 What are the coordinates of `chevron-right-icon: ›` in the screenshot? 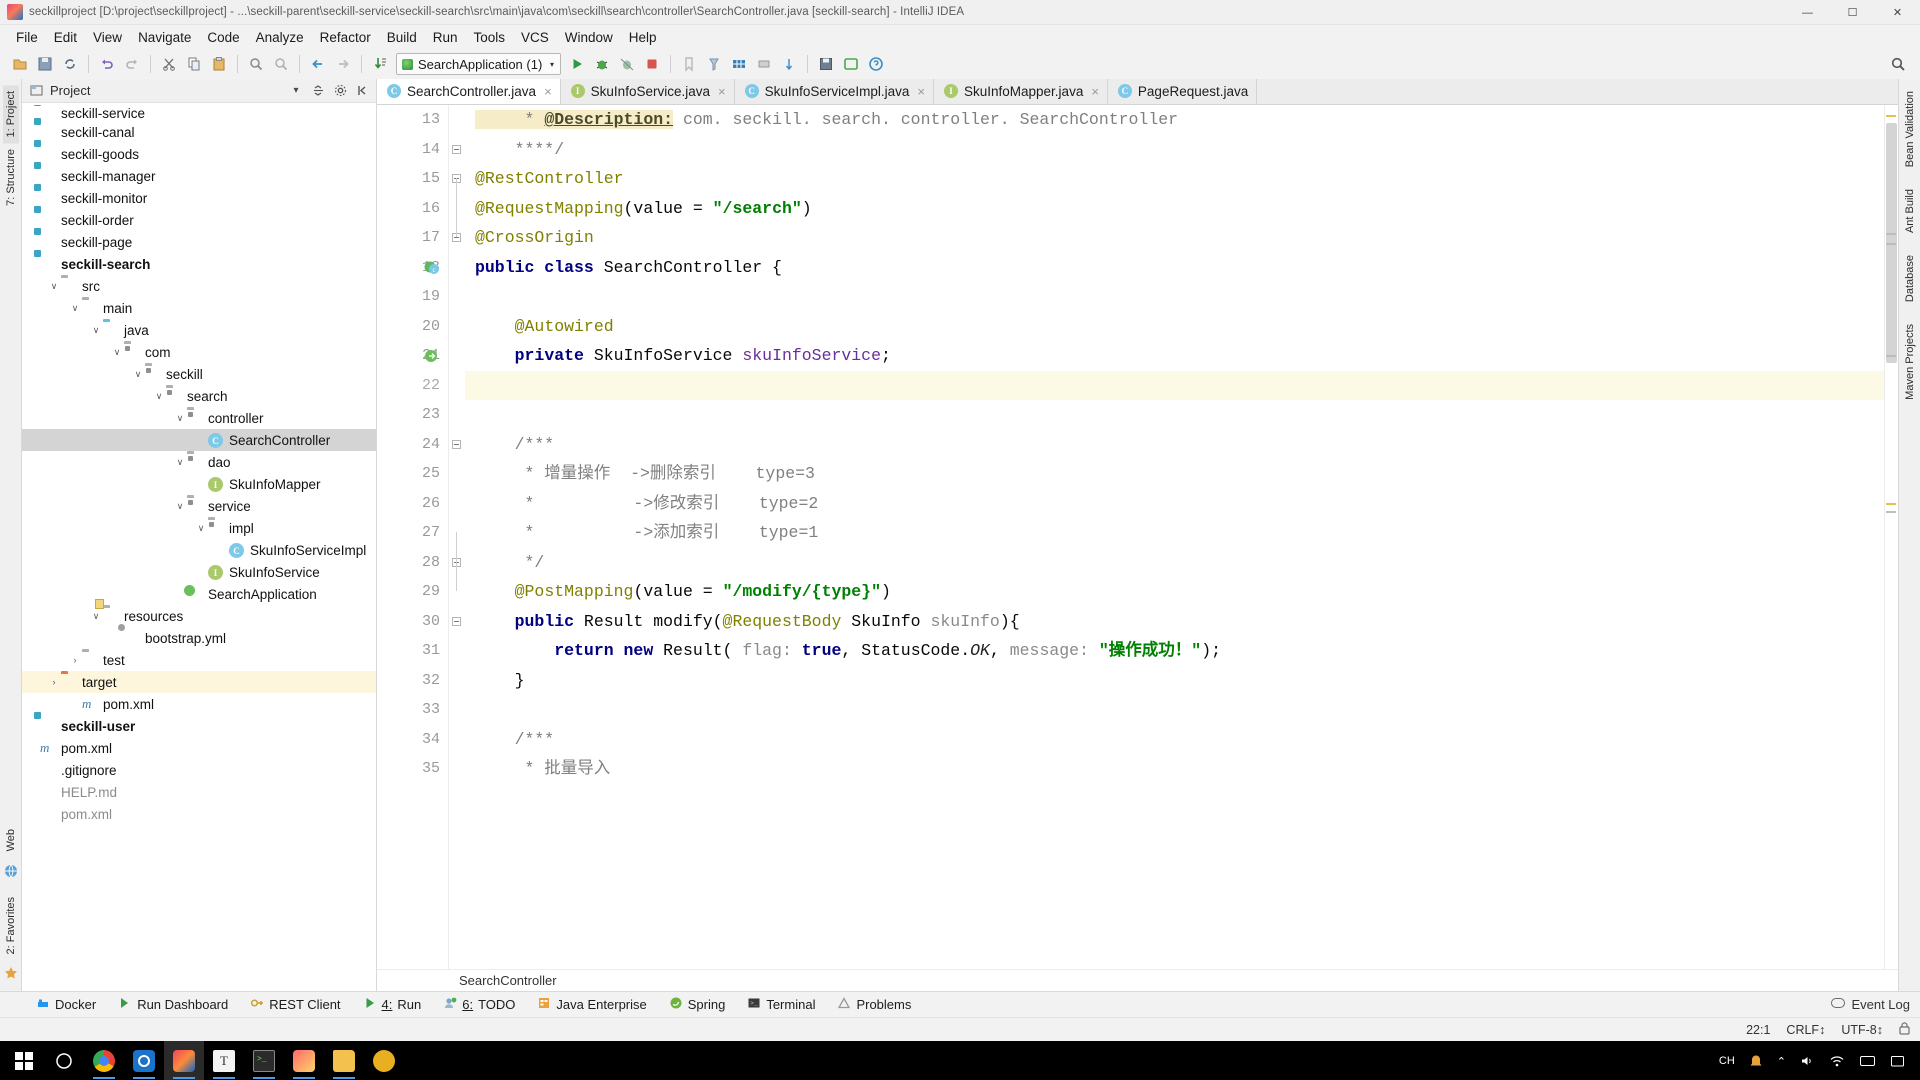 It's located at (75, 660).